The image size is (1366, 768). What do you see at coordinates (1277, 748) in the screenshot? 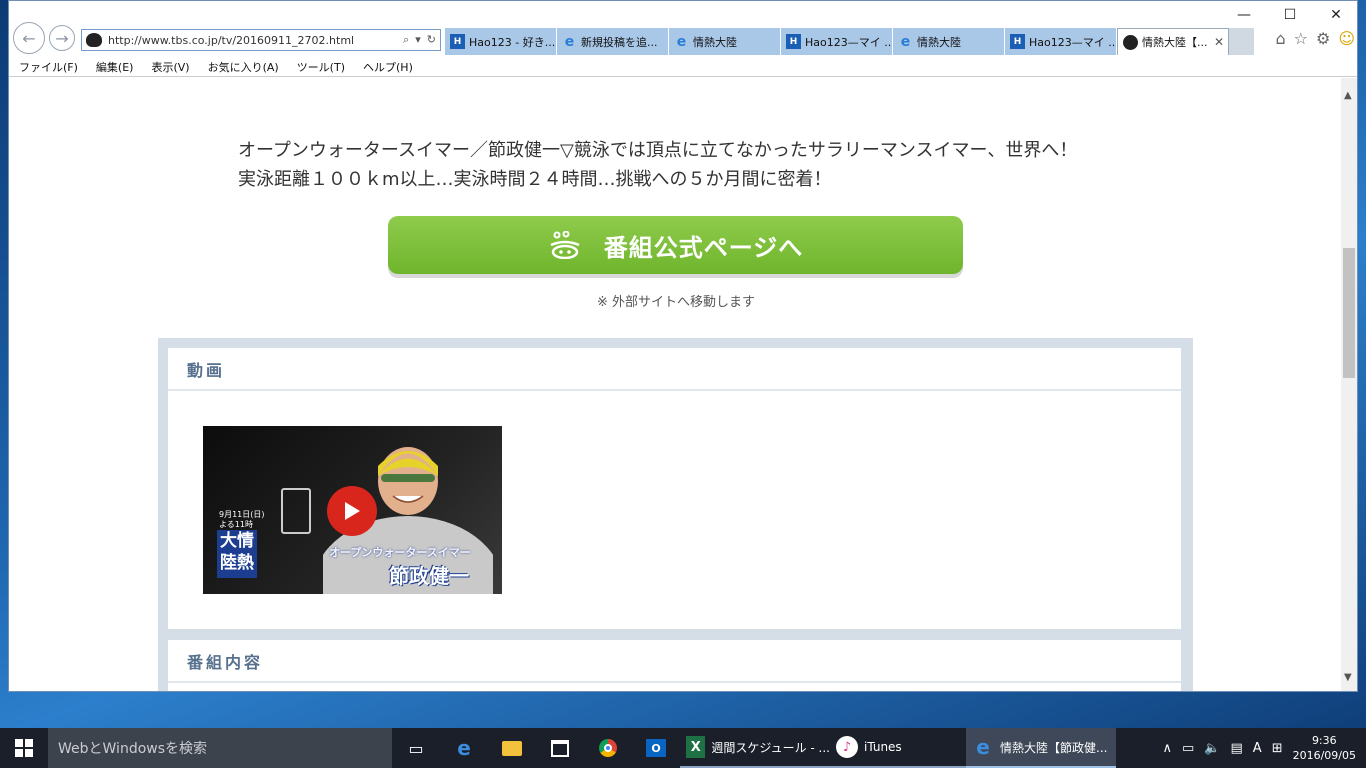
I see `network-icon: ⊞` at bounding box center [1277, 748].